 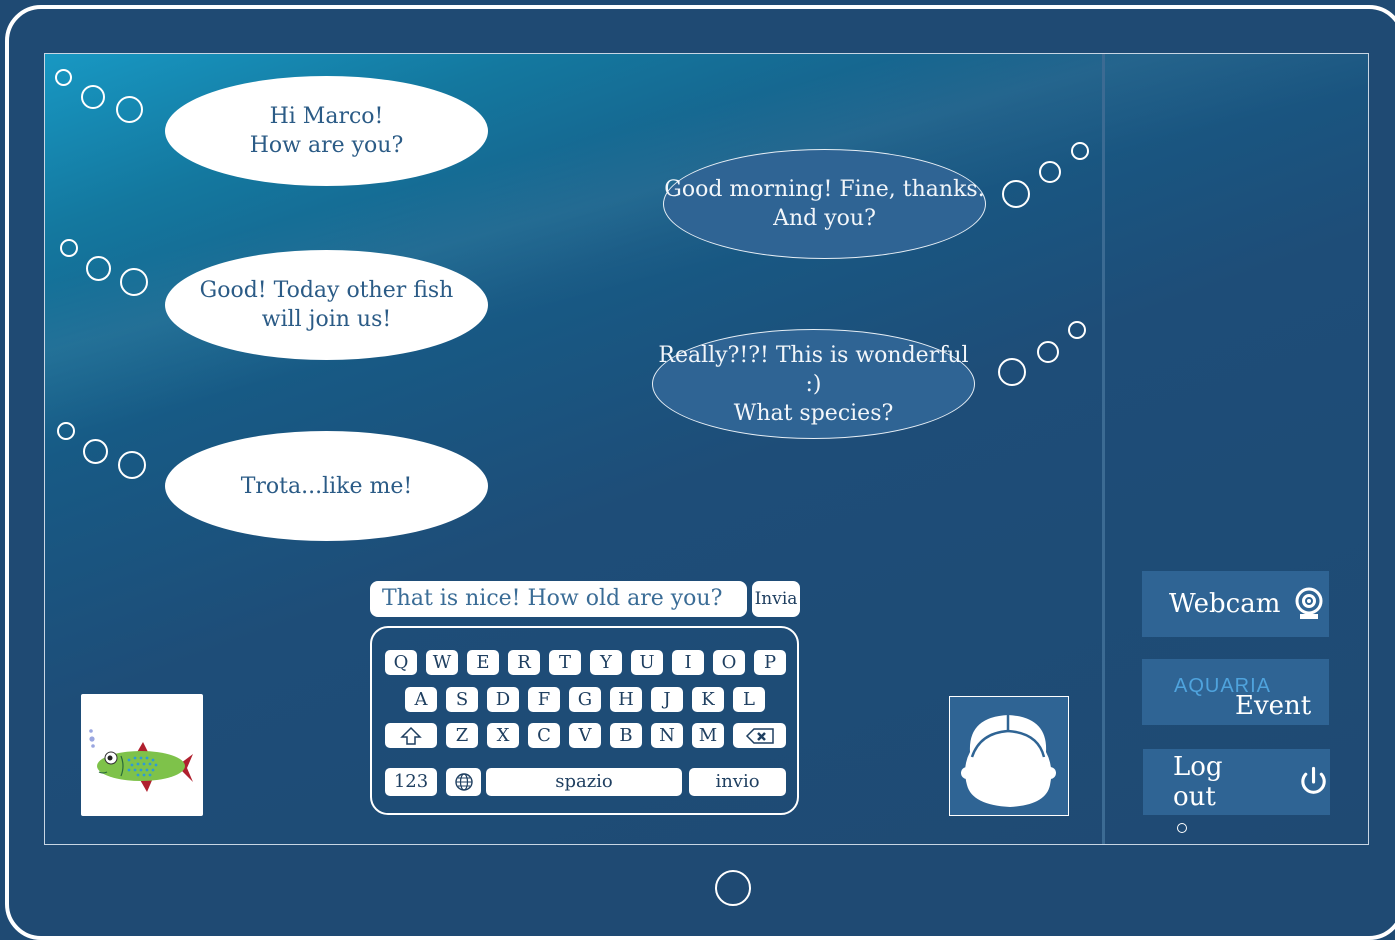 What do you see at coordinates (1008, 761) in the screenshot?
I see `user-silhouette-icon` at bounding box center [1008, 761].